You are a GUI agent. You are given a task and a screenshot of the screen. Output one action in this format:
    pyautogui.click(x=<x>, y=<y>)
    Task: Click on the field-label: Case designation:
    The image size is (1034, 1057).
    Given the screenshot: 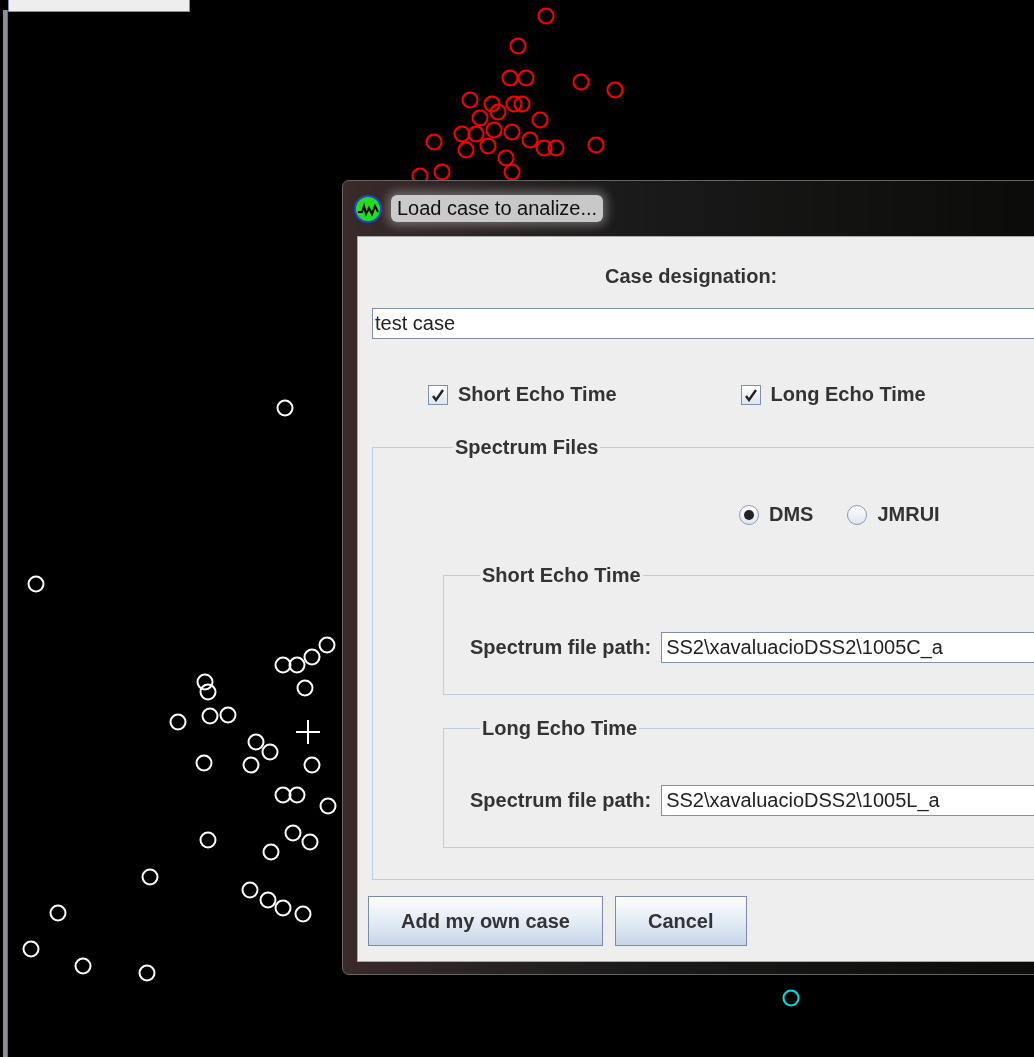 What is the action you would take?
    pyautogui.click(x=691, y=276)
    